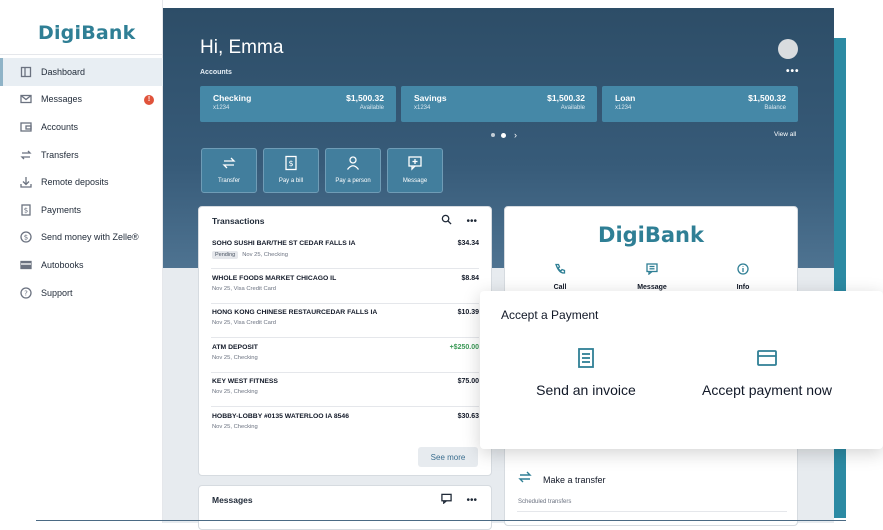 The height and width of the screenshot is (530, 883). I want to click on make-transfer-button: Make a transfer, so click(561, 479).